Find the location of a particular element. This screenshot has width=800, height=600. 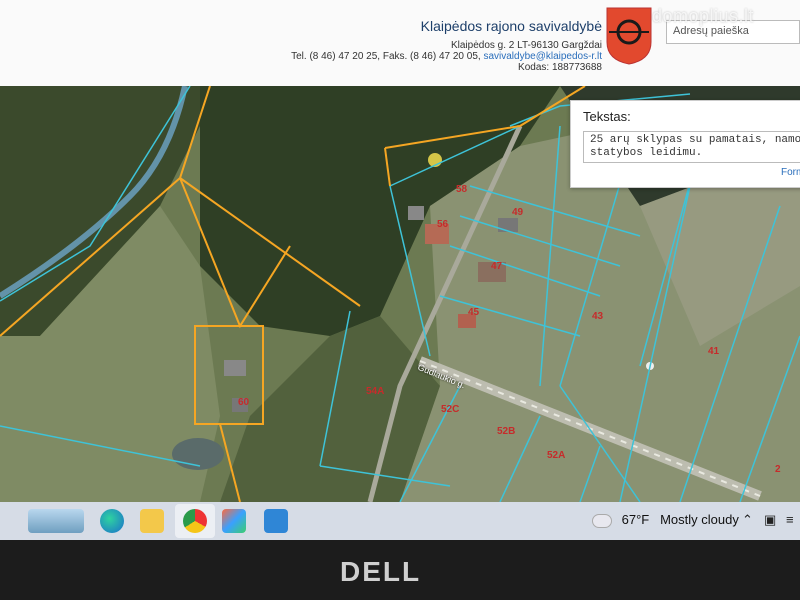

widgets-icon is located at coordinates (56, 521).